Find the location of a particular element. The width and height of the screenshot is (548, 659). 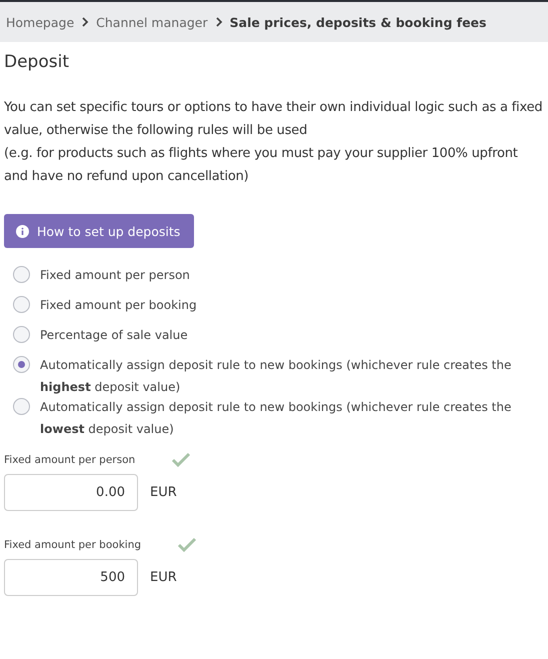

field-label: Fixed amount per booking is located at coordinates (73, 545).